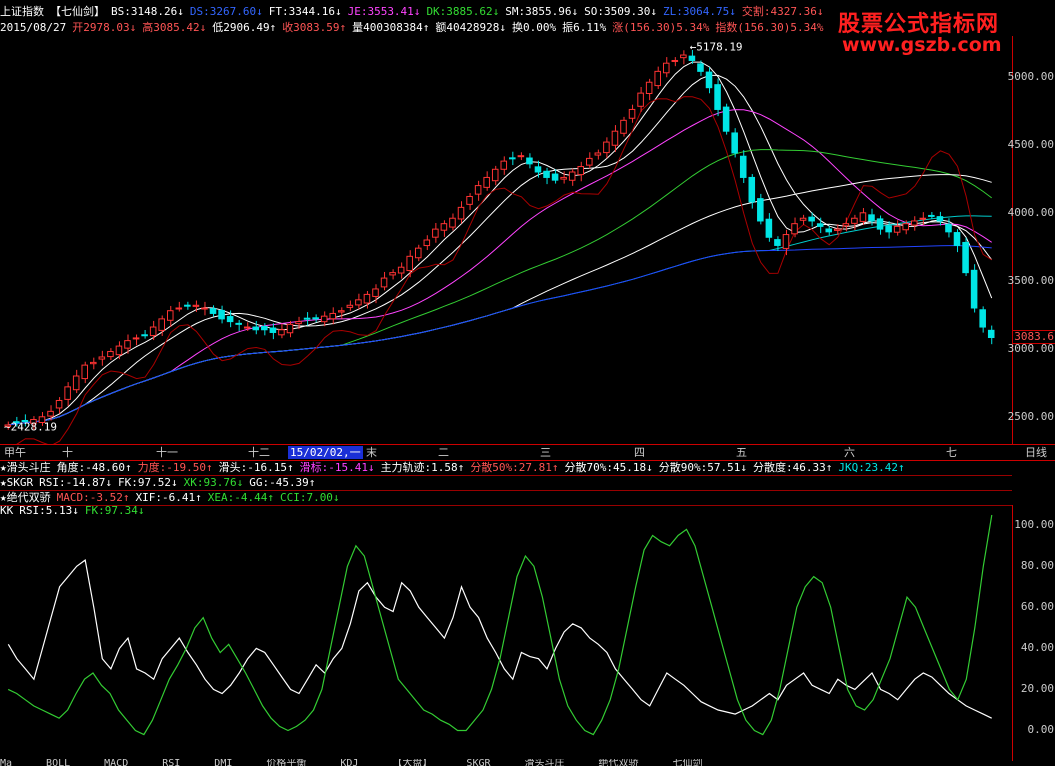  Describe the element at coordinates (716, 47) in the screenshot. I see `high-annotation: ←5178.19` at that location.